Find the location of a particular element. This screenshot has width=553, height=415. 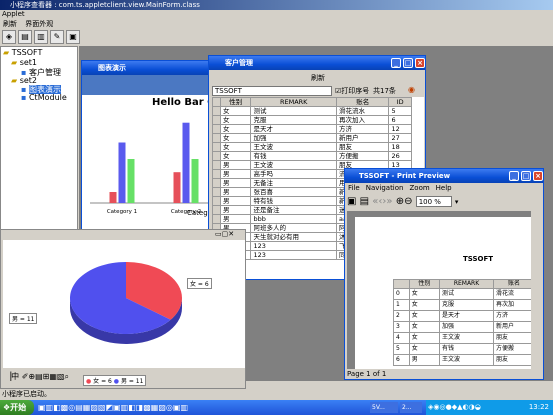

pp-table-cell: 0 is located at coordinates (401, 294).